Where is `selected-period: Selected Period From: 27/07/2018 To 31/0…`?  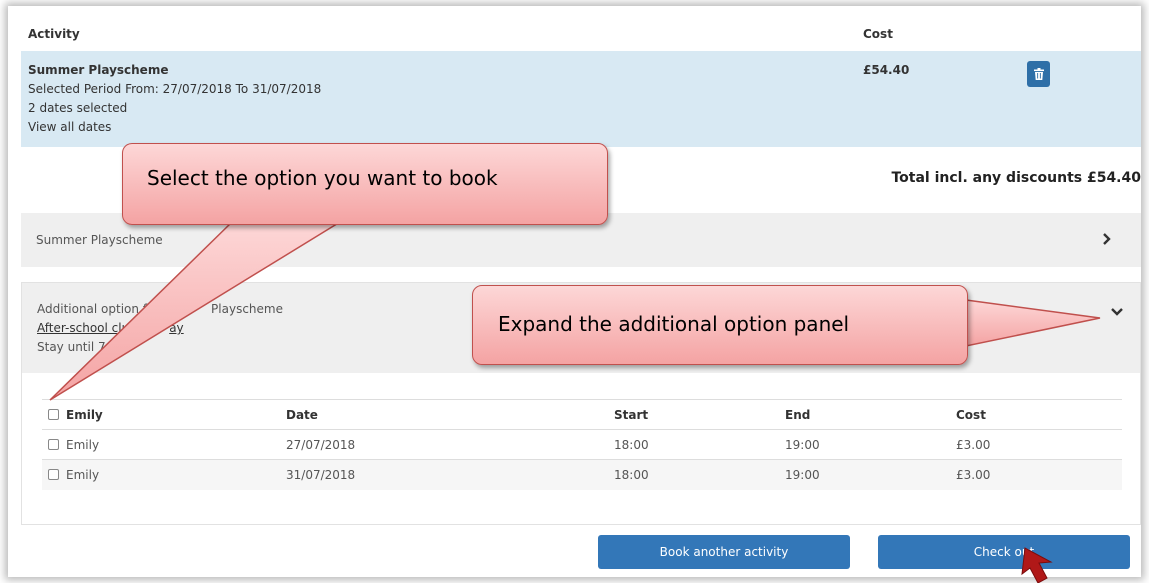 selected-period: Selected Period From: 27/07/2018 To 31/0… is located at coordinates (175, 89).